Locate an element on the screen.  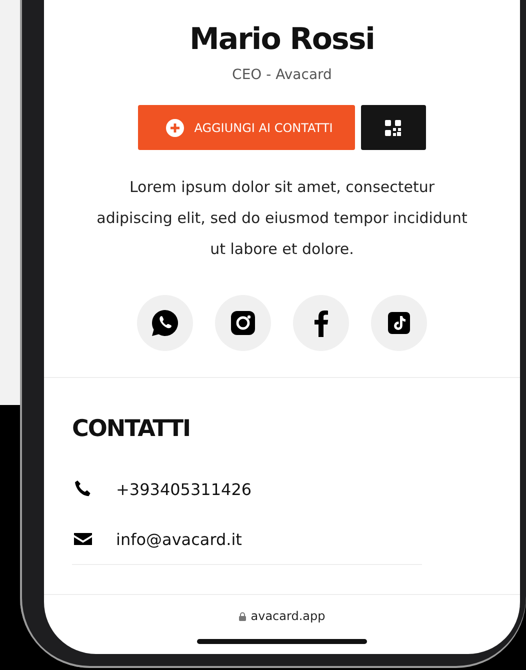
instagram-icon is located at coordinates (243, 323).